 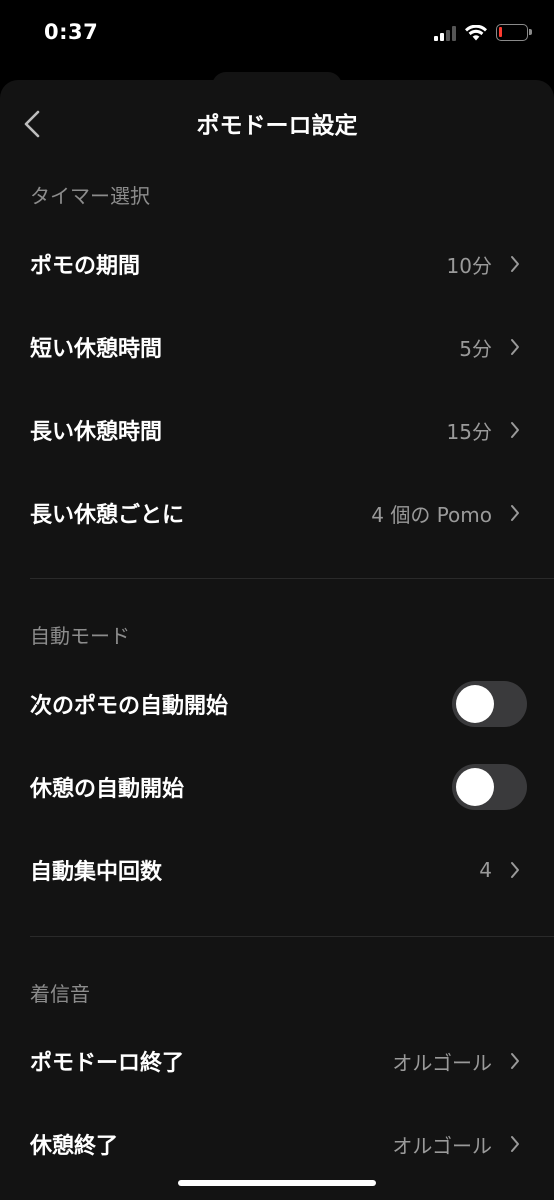 I want to click on battery-level, so click(x=500, y=32).